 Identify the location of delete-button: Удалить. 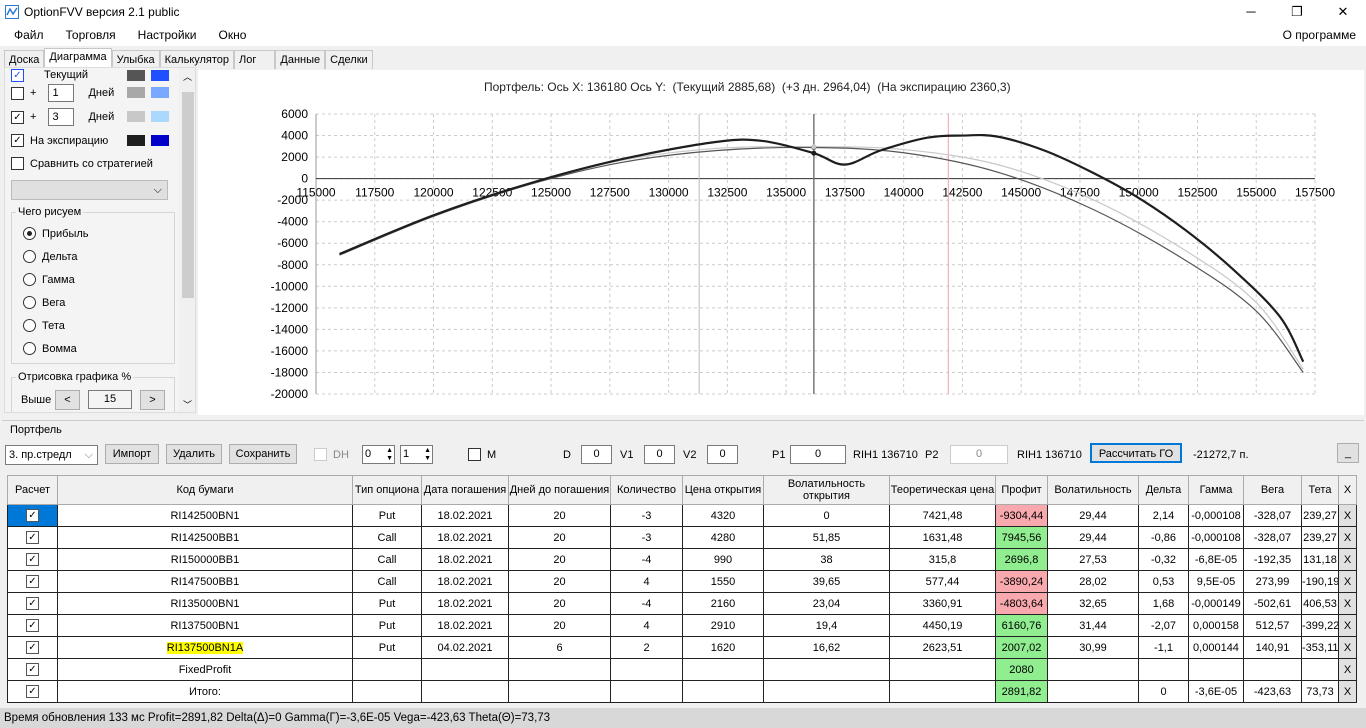
(194, 454).